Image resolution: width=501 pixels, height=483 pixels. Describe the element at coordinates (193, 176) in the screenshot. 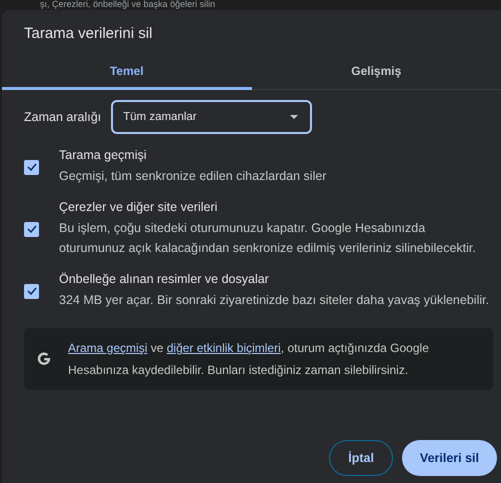

I see `option-description: Geçmişi, tüm senkronize edilen cihazlardan siler` at that location.